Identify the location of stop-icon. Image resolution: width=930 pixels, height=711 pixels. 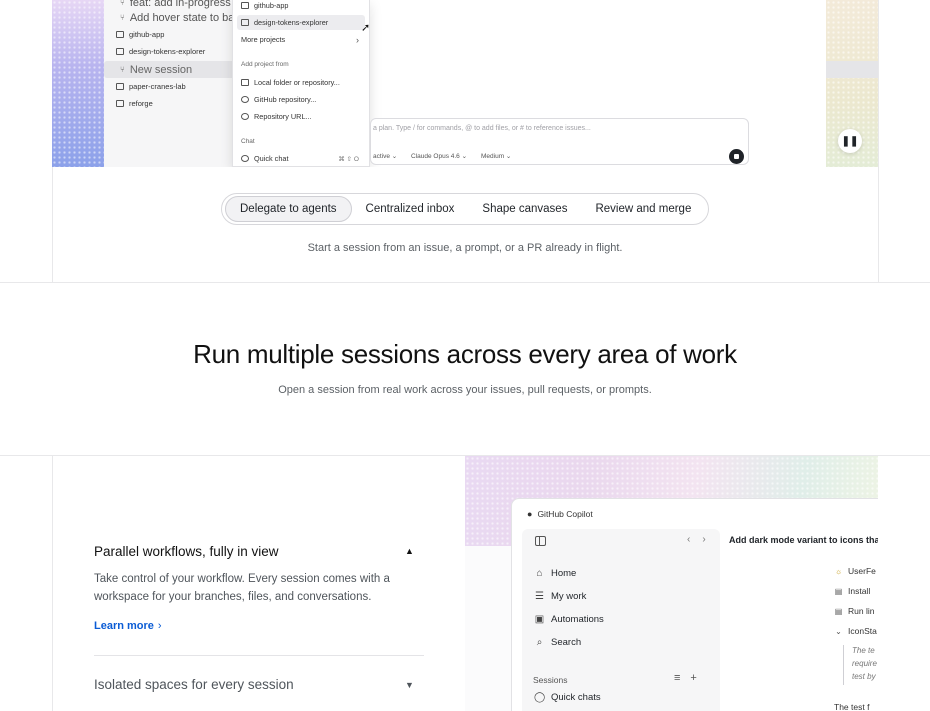
(736, 156).